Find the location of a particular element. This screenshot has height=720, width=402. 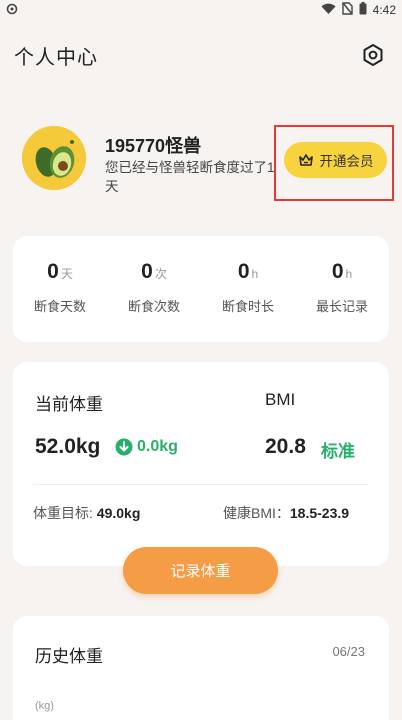

wifi-icon is located at coordinates (328, 10).